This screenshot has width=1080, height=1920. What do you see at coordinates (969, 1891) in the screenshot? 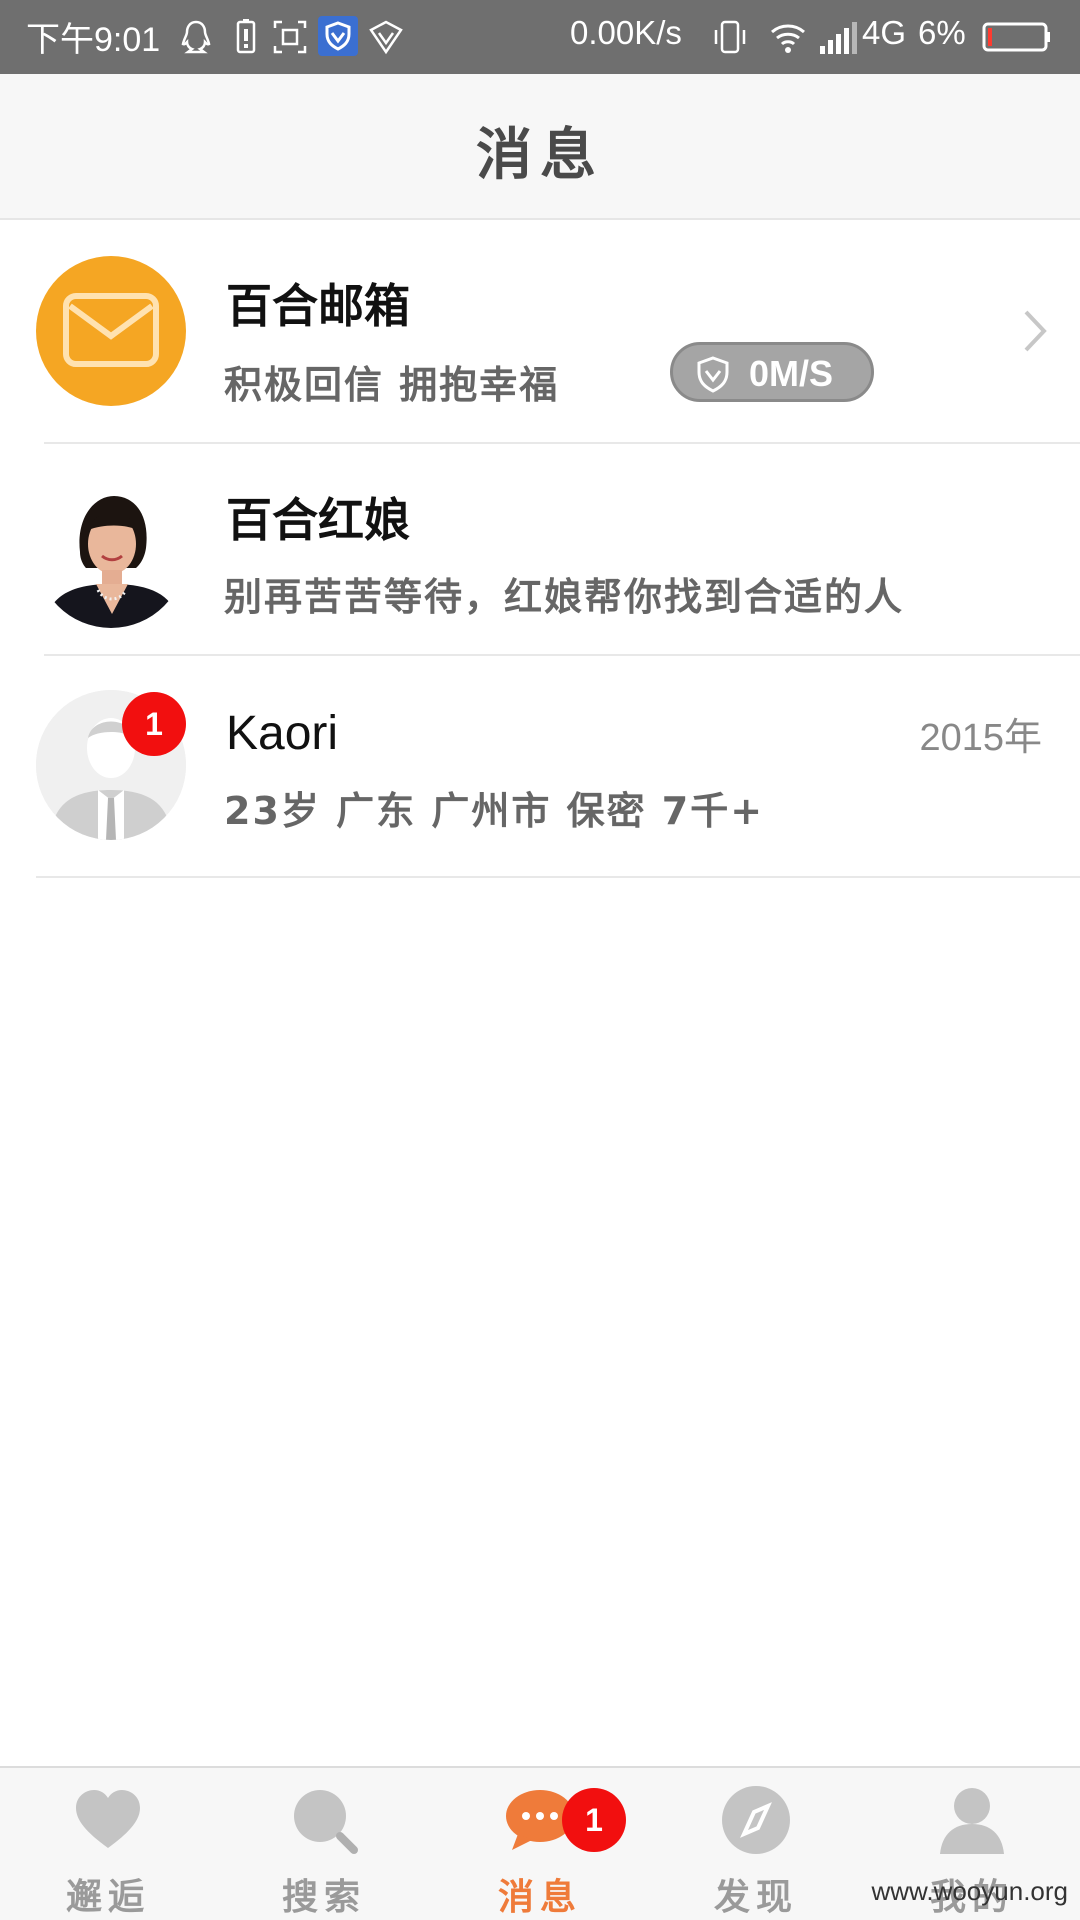
I see `watermark: www.wooyun.org` at bounding box center [969, 1891].